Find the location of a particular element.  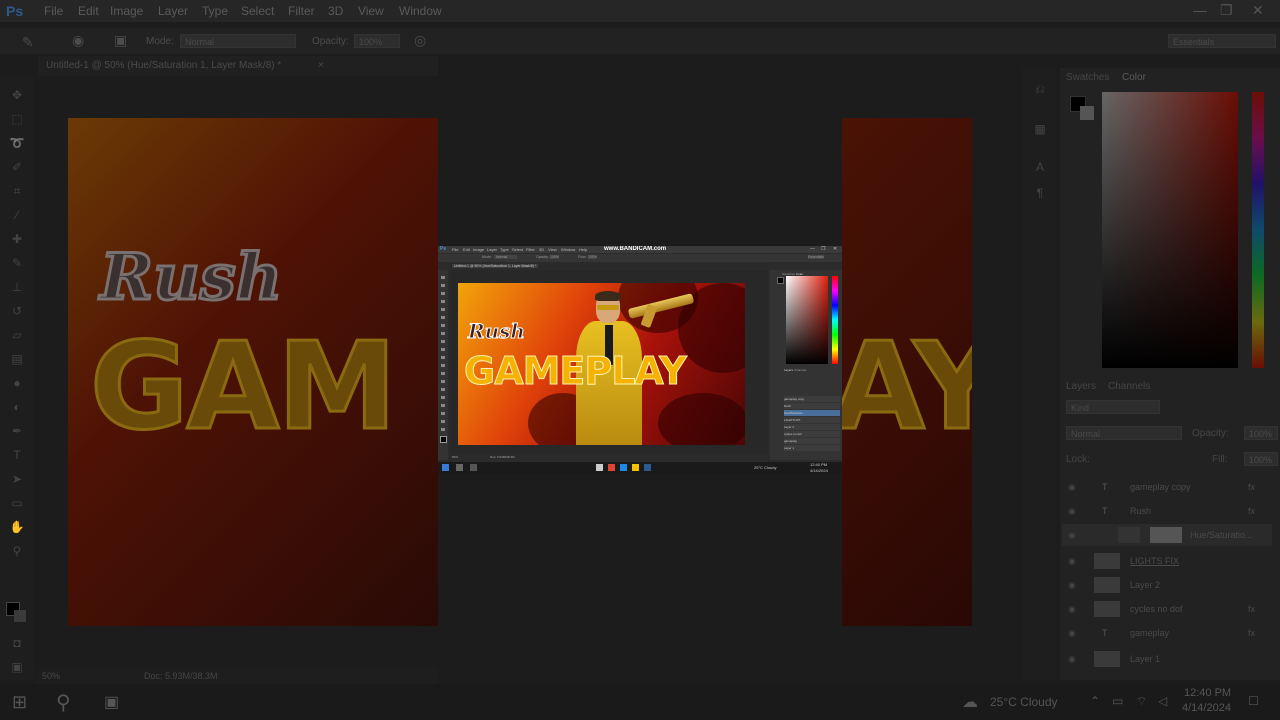

menu-file: File is located at coordinates (53, 11).